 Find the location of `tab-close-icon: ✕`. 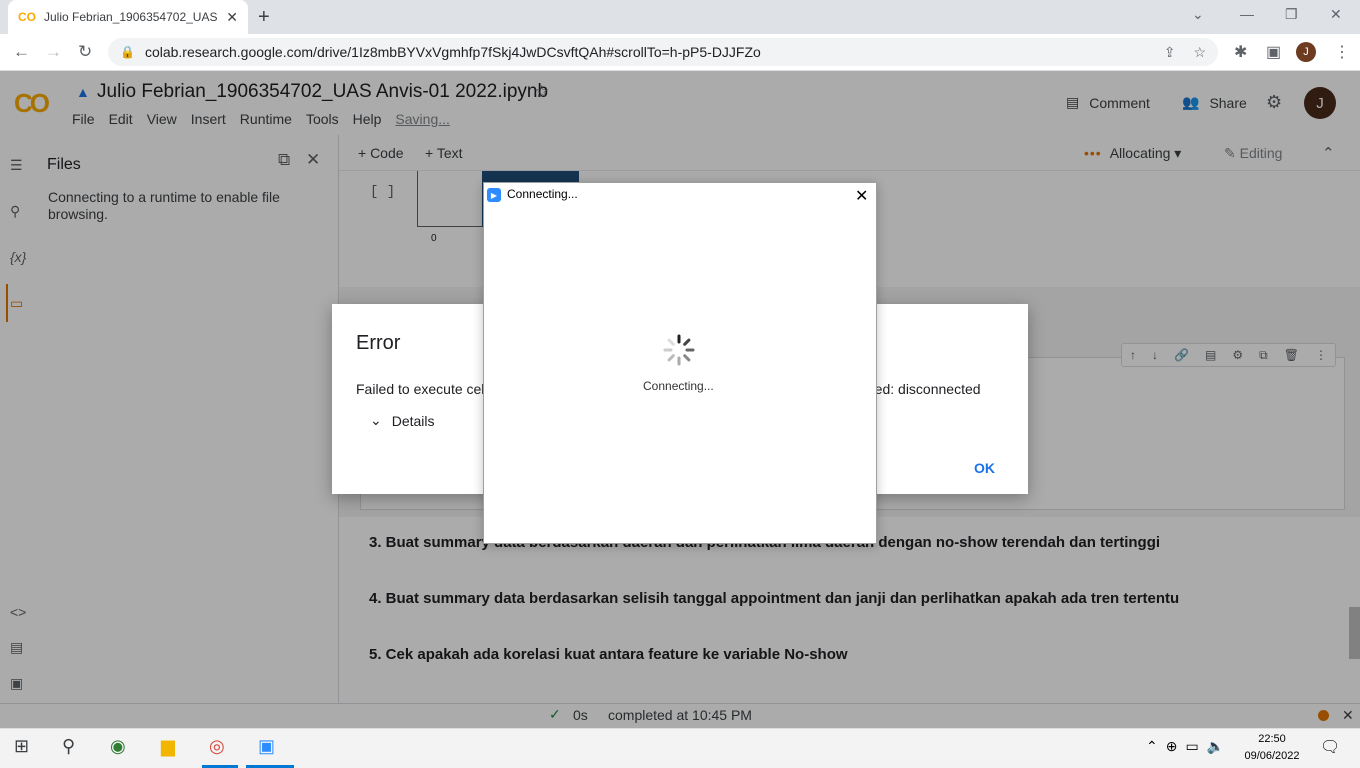

tab-close-icon: ✕ is located at coordinates (232, 17).